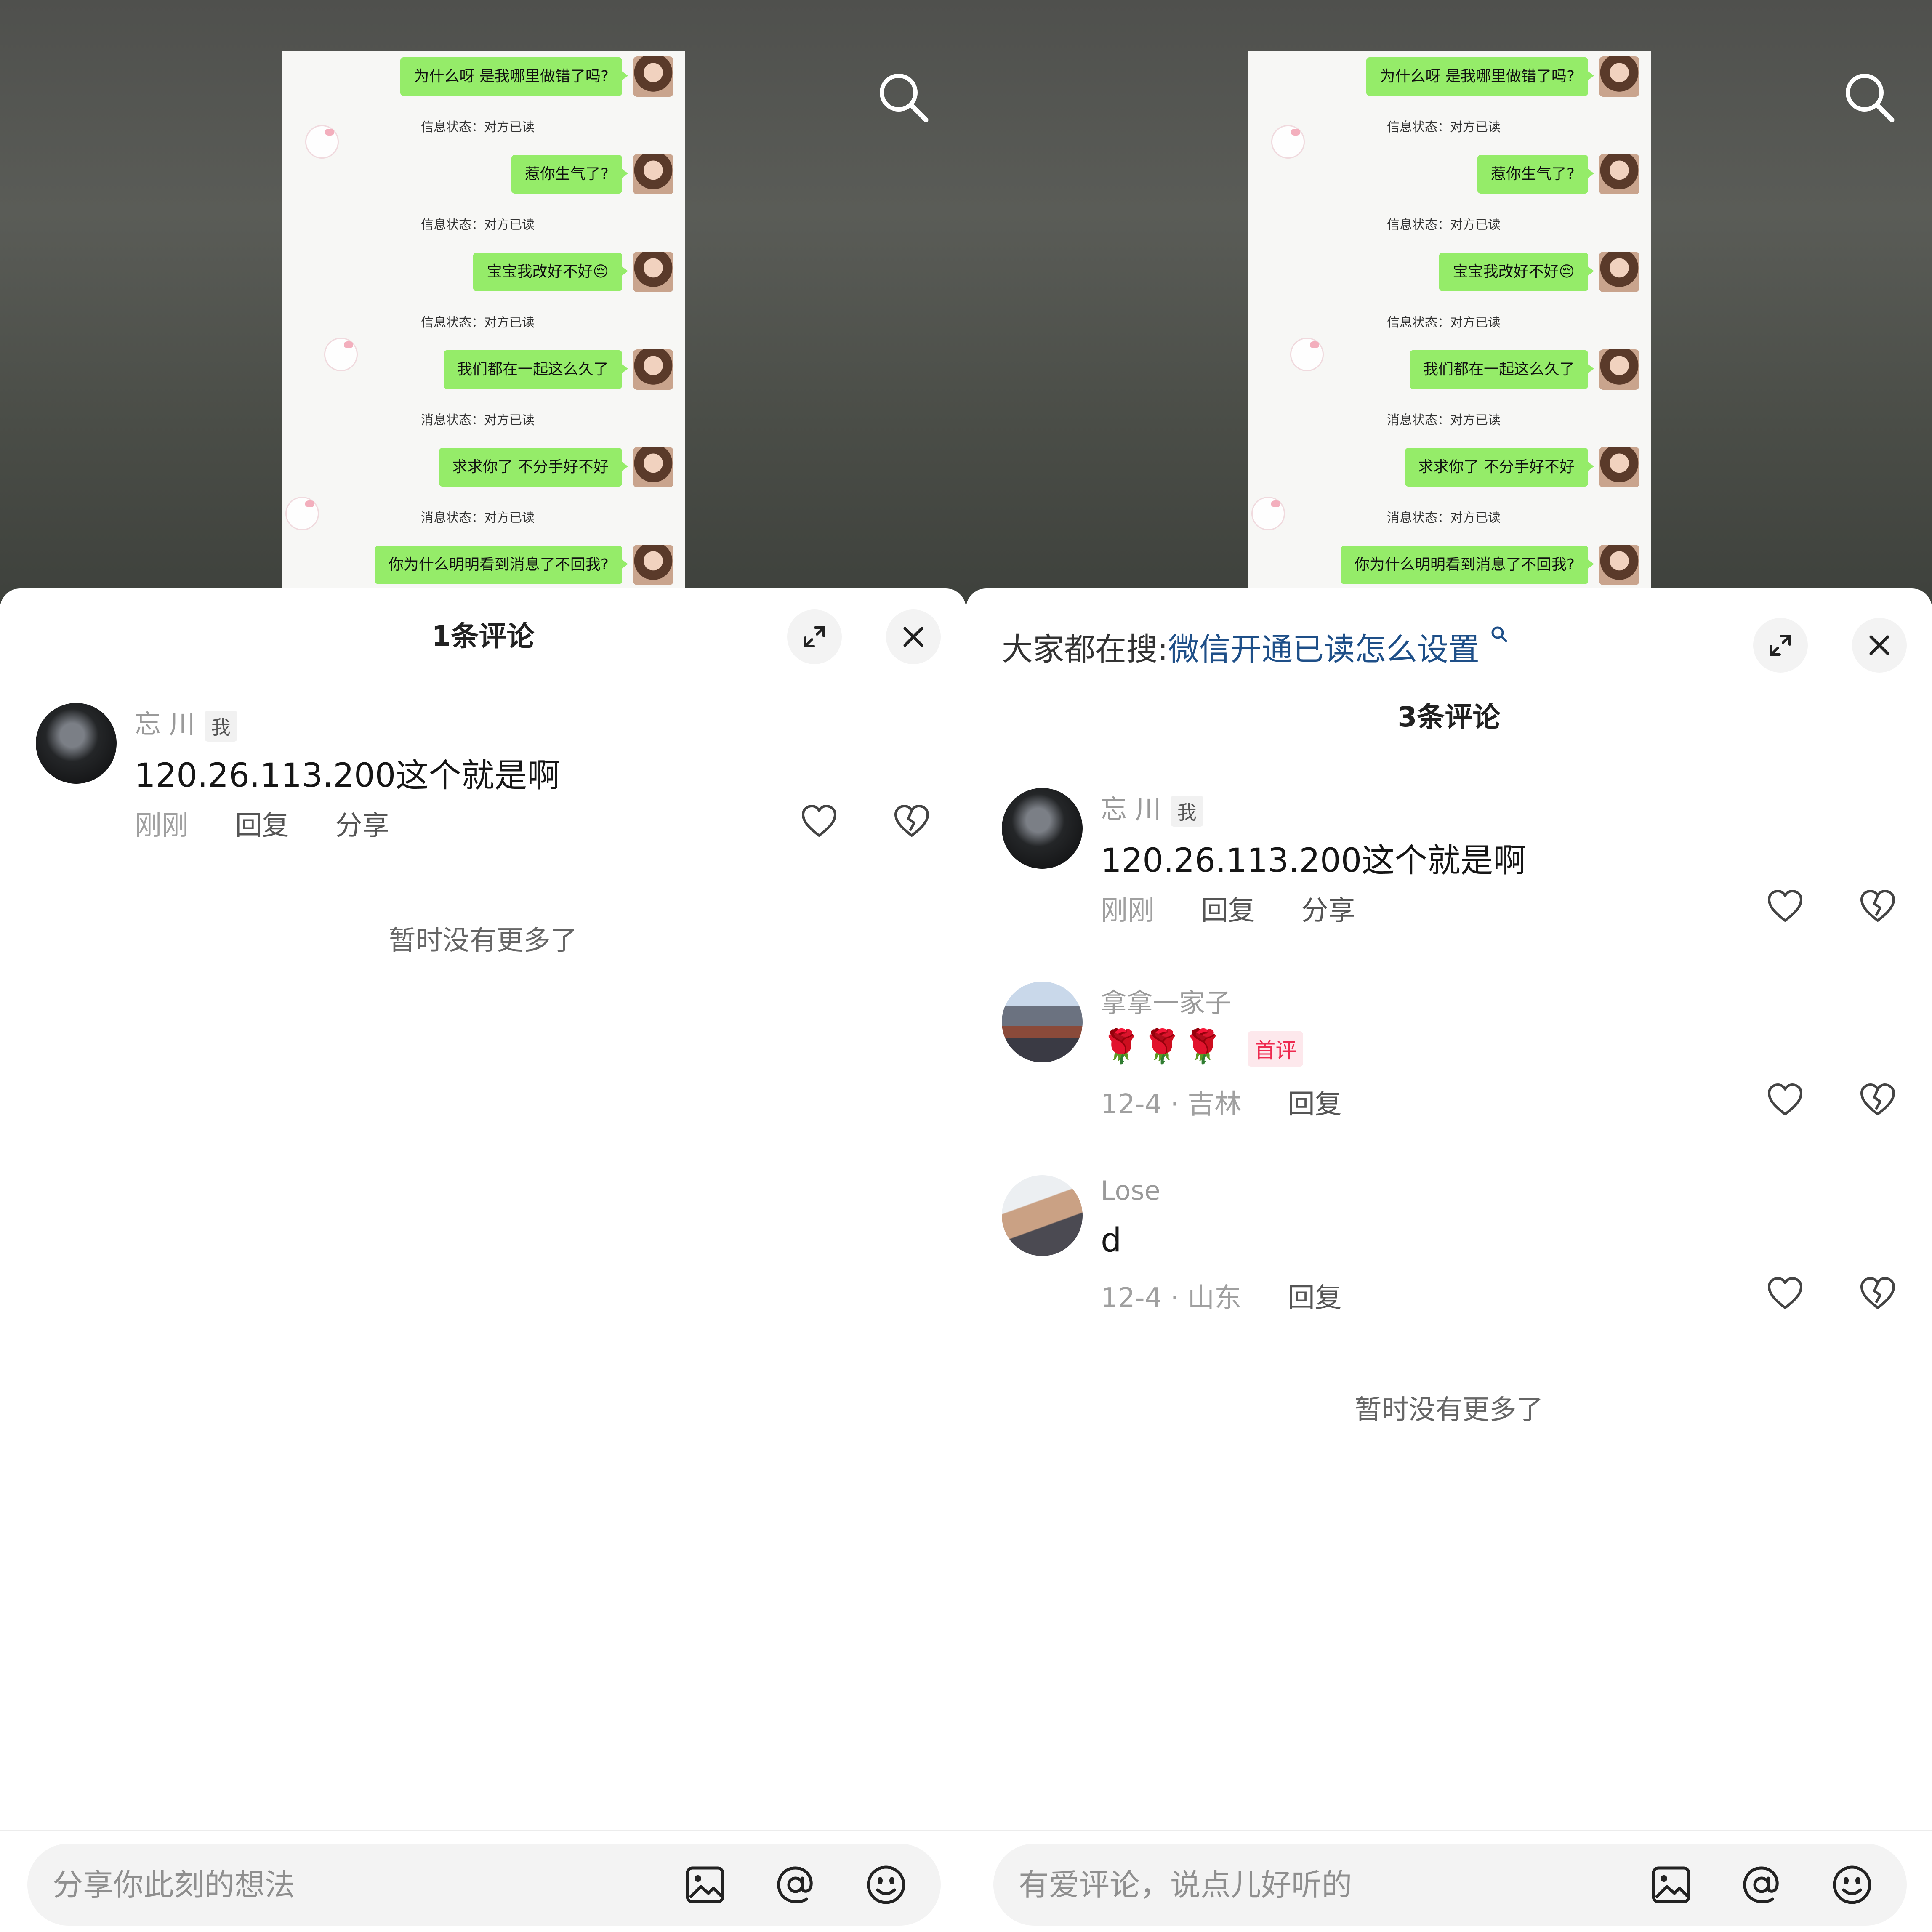  I want to click on chat-bubble: 求求你了 不分手好不好, so click(534, 467).